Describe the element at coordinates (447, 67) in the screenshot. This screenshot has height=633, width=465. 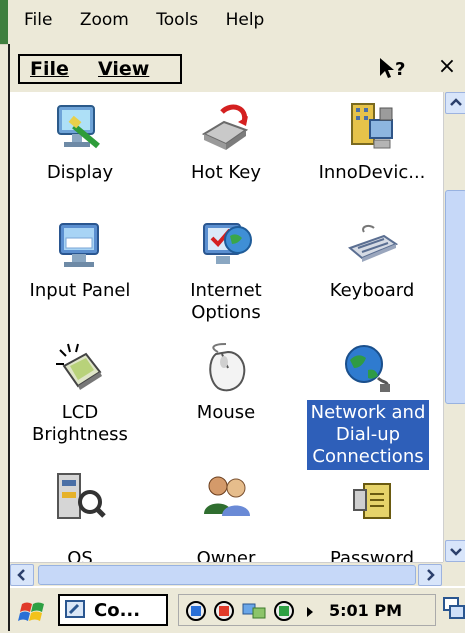
I see `close-button: ×` at that location.